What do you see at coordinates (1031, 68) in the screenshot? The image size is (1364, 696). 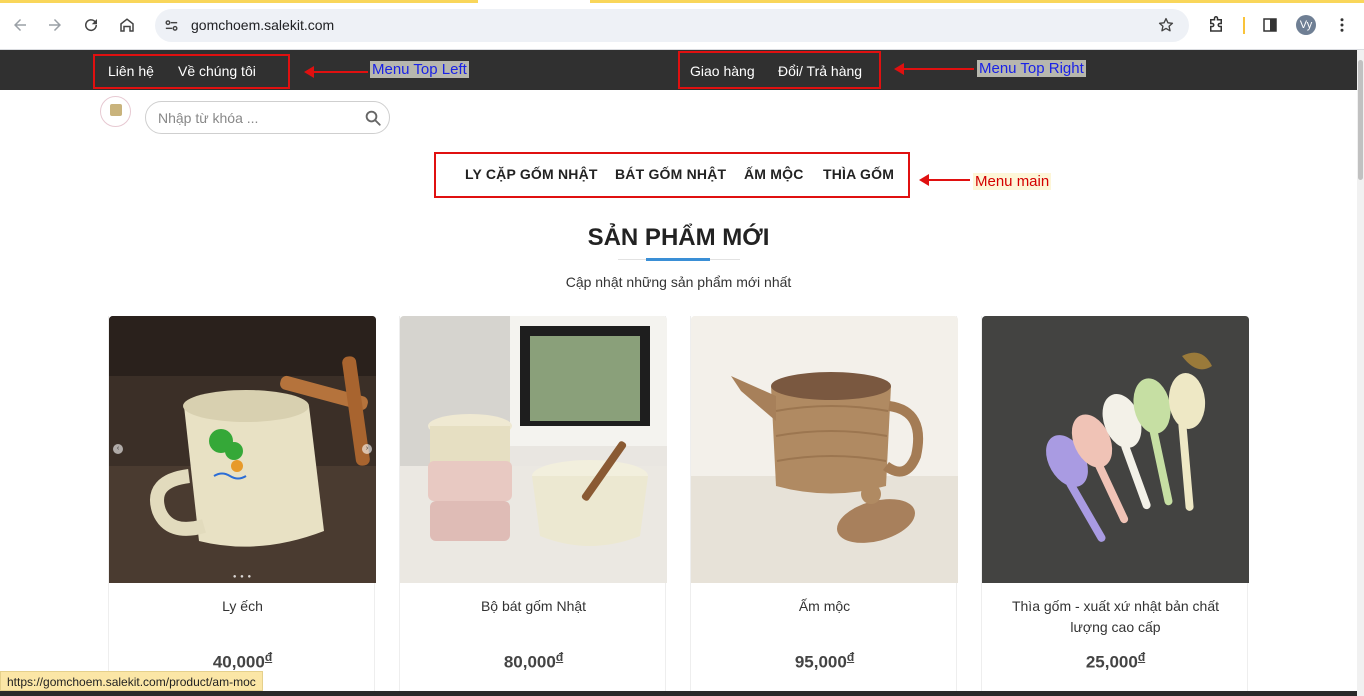 I see `annotation-label-top-right: Menu Top Right` at bounding box center [1031, 68].